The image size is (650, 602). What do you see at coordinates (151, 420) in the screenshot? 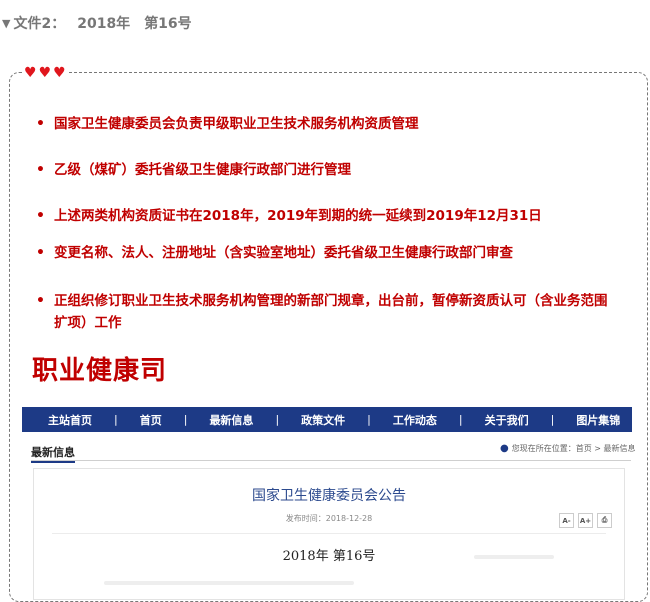
I see `nav-item-home: 首页` at bounding box center [151, 420].